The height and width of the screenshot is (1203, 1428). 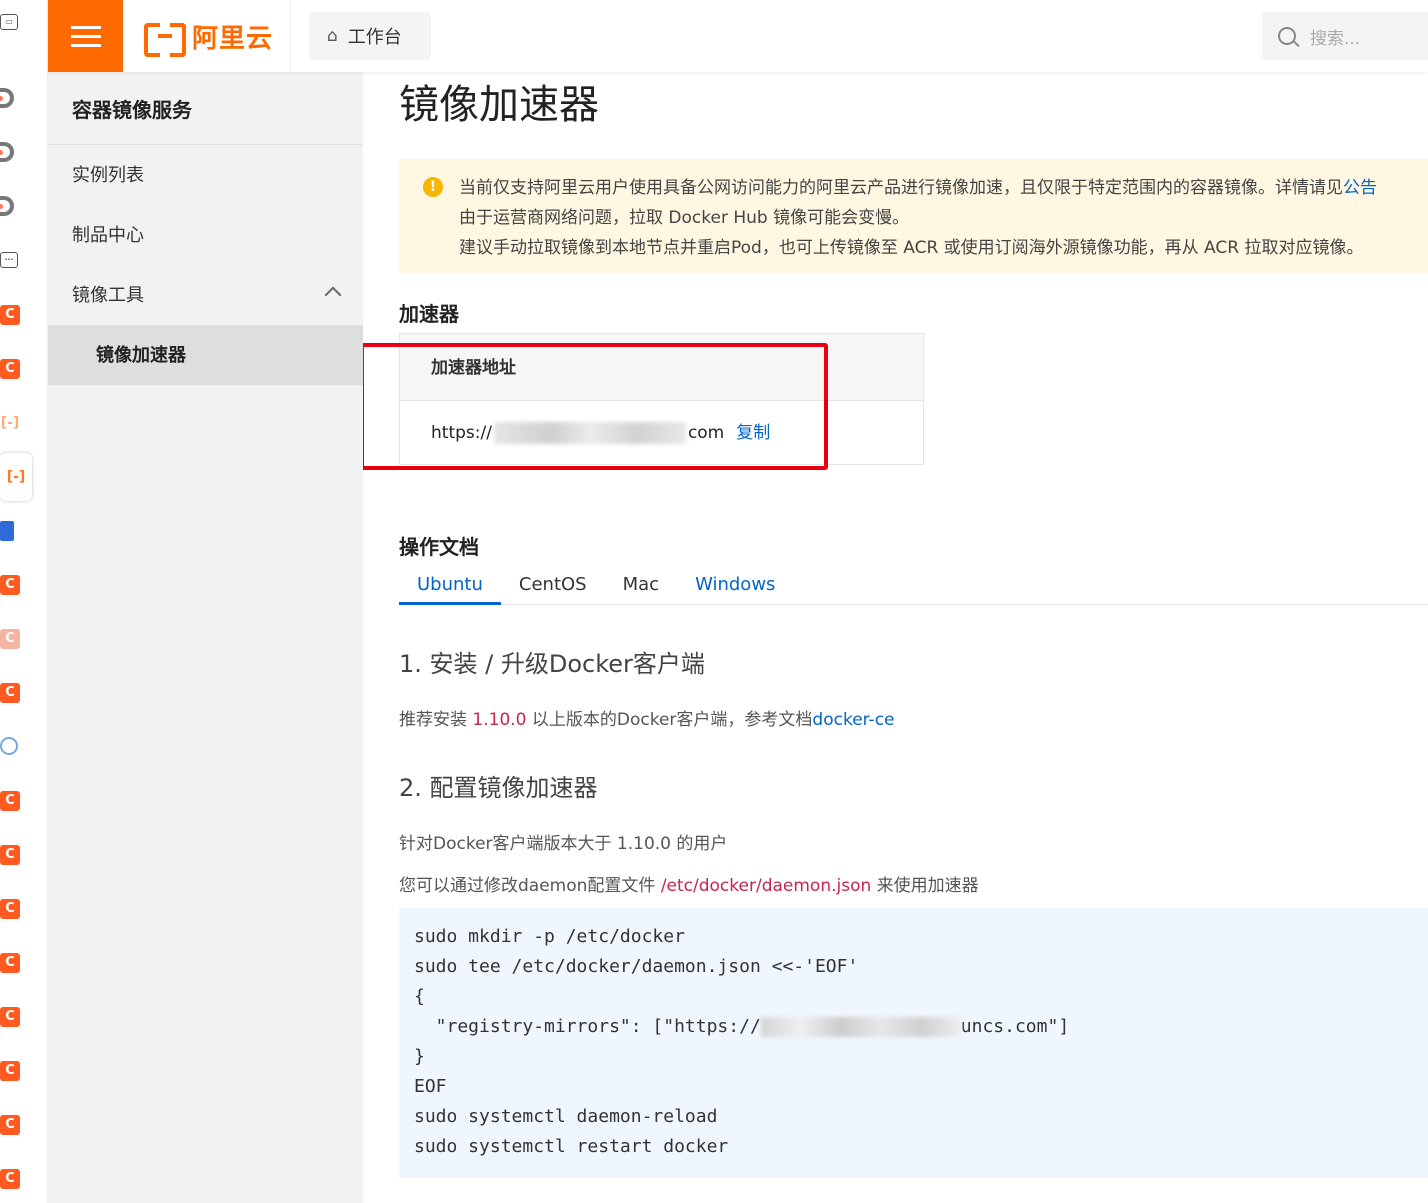 What do you see at coordinates (436, 720) in the screenshot?
I see `step1-text-a: 推荐安装` at bounding box center [436, 720].